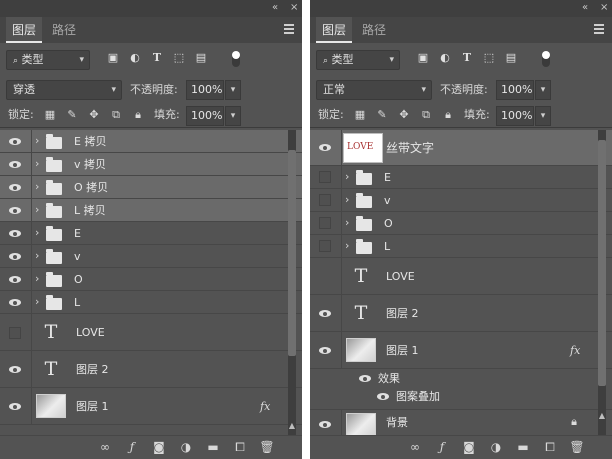 The height and width of the screenshot is (459, 612). What do you see at coordinates (294, 8) in the screenshot?
I see `close-icon: ×` at bounding box center [294, 8].